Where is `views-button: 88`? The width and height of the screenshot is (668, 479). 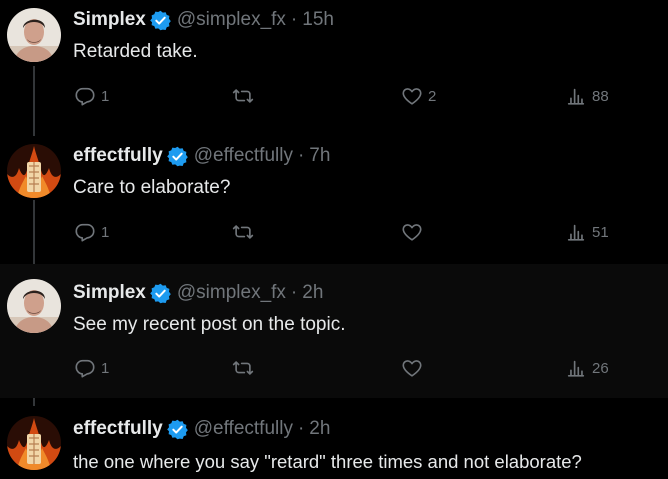
views-button: 88 is located at coordinates (587, 96).